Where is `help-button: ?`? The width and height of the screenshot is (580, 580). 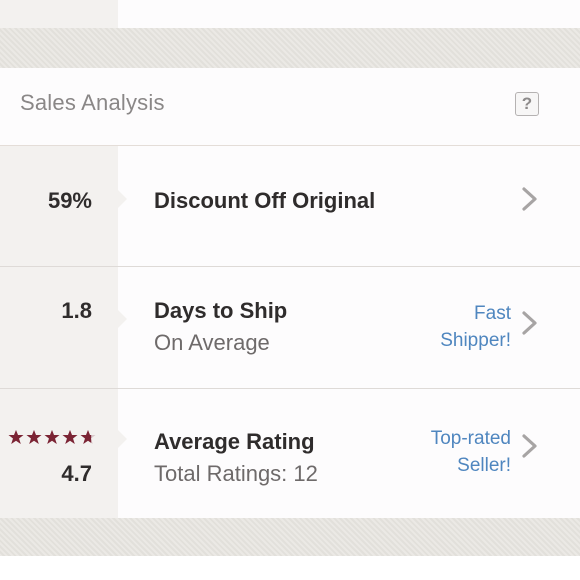 help-button: ? is located at coordinates (527, 104).